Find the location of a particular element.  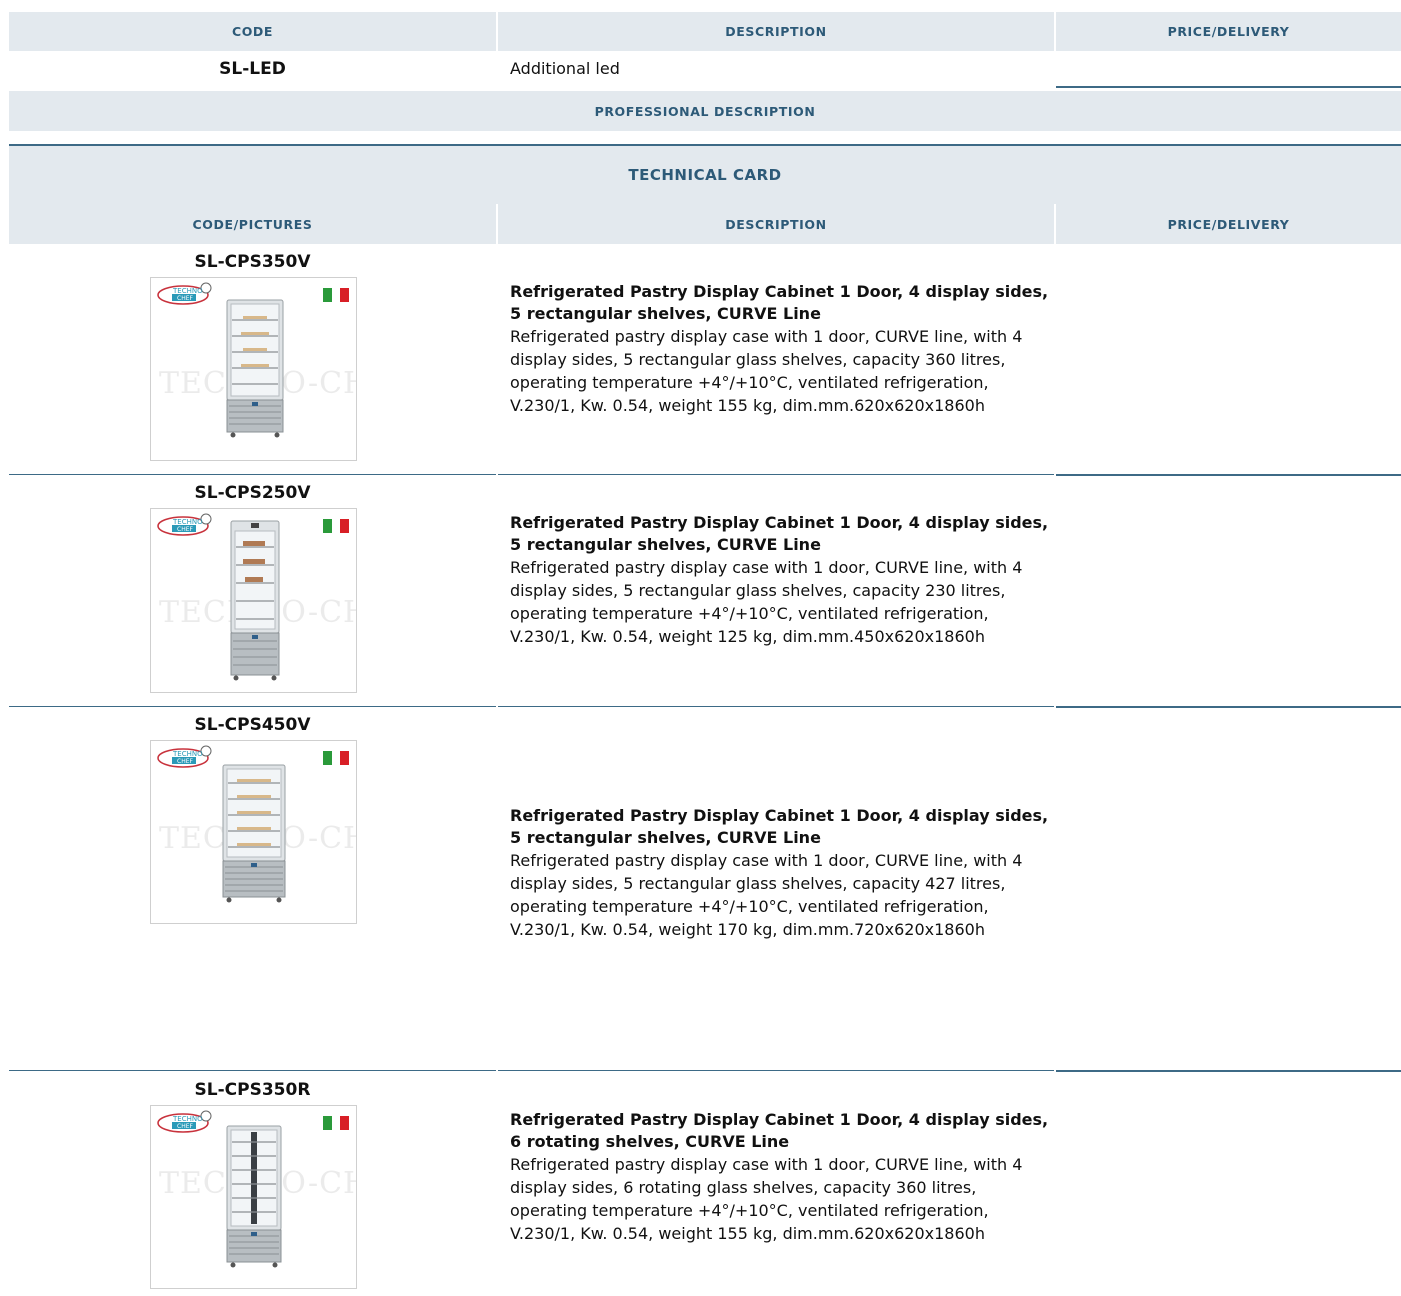

header-code: CODE is located at coordinates (252, 31).